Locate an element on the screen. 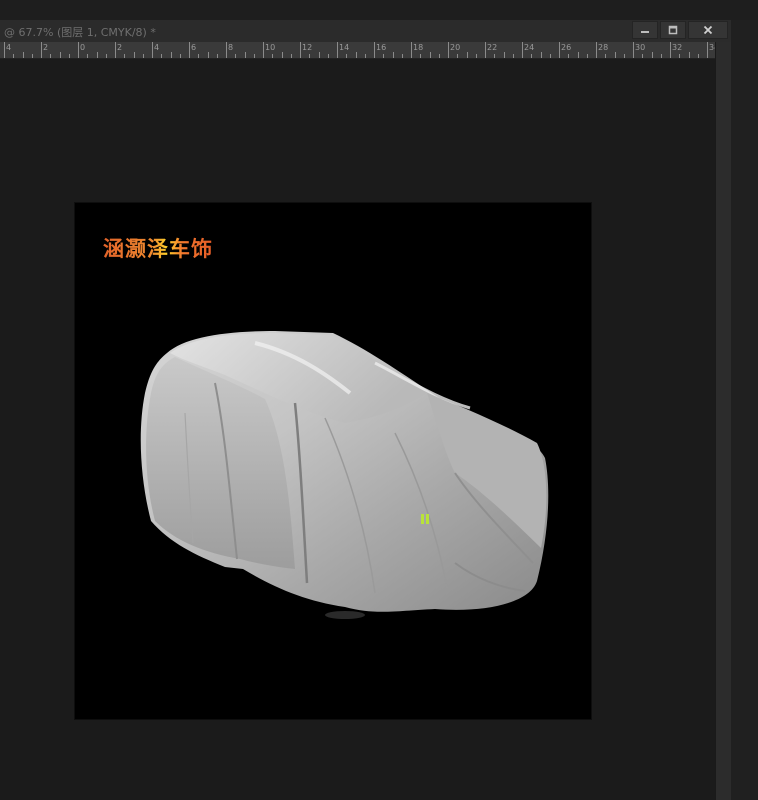 The width and height of the screenshot is (758, 800). panel-edge is located at coordinates (744, 410).